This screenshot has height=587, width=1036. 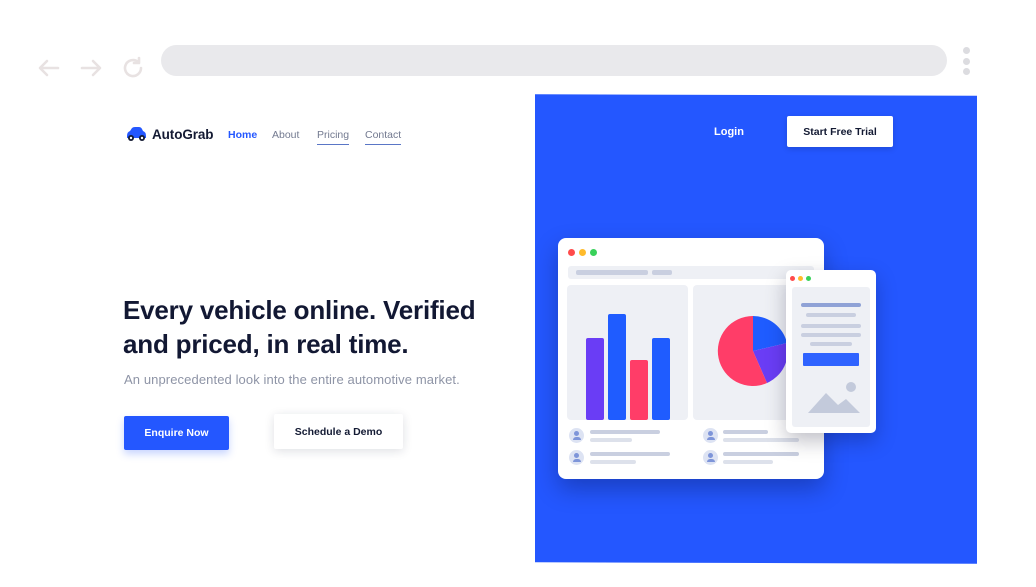 What do you see at coordinates (834, 397) in the screenshot?
I see `image-placeholder-icon` at bounding box center [834, 397].